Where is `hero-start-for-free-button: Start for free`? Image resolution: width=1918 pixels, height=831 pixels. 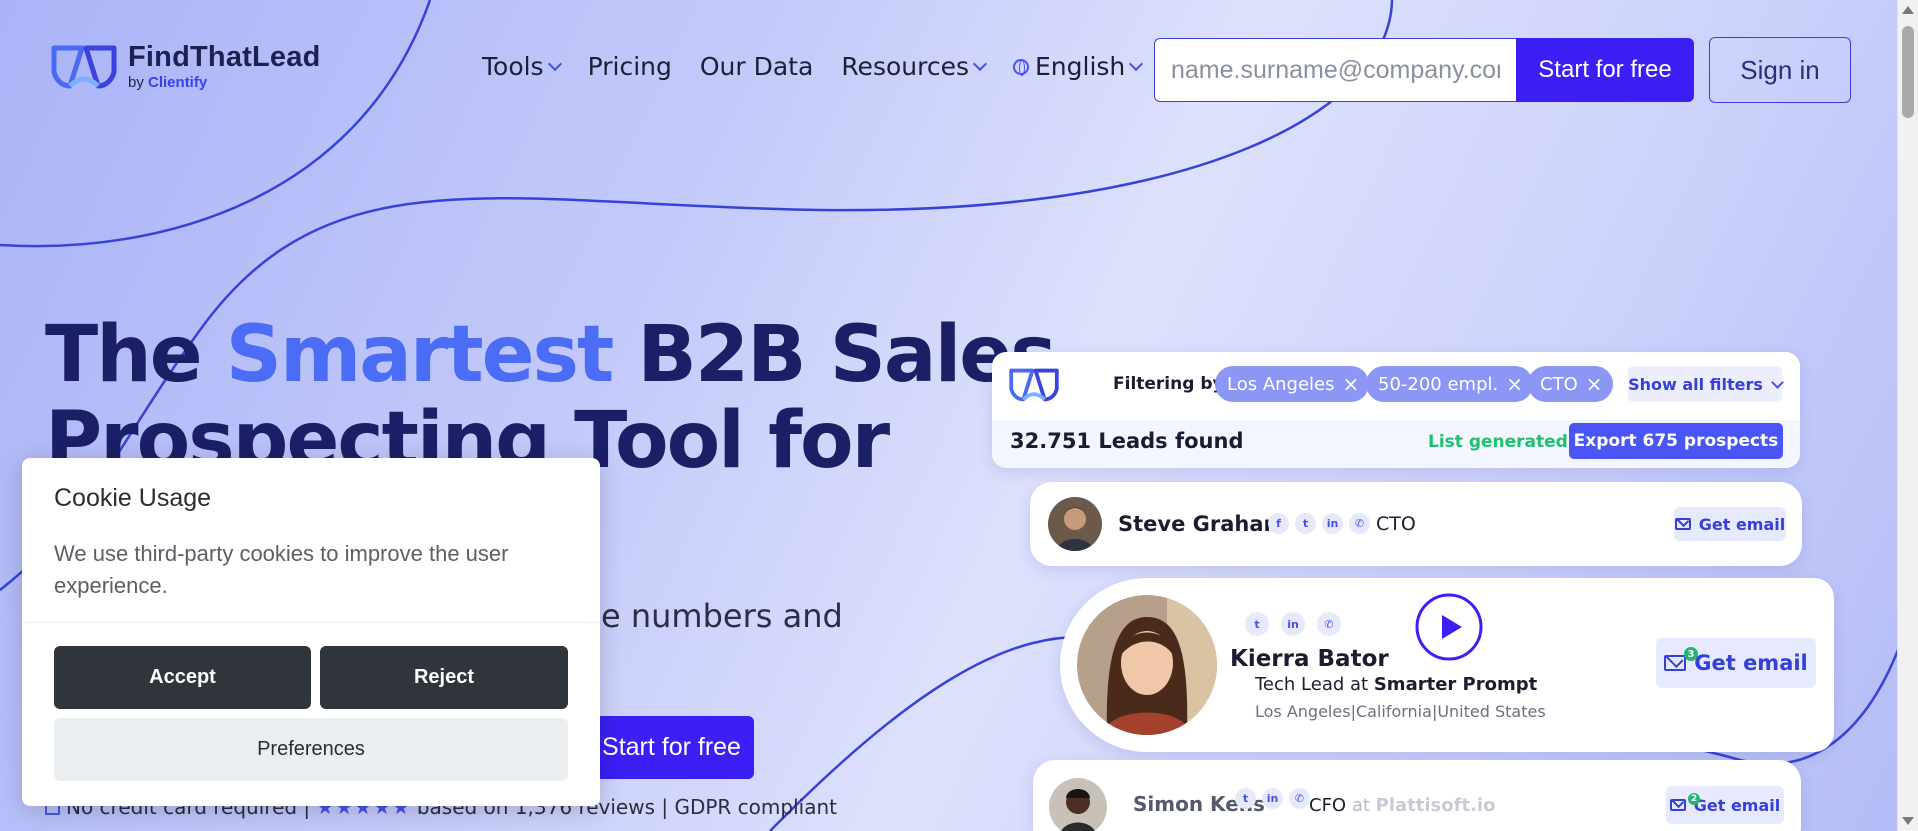 hero-start-for-free-button: Start for free is located at coordinates (664, 747).